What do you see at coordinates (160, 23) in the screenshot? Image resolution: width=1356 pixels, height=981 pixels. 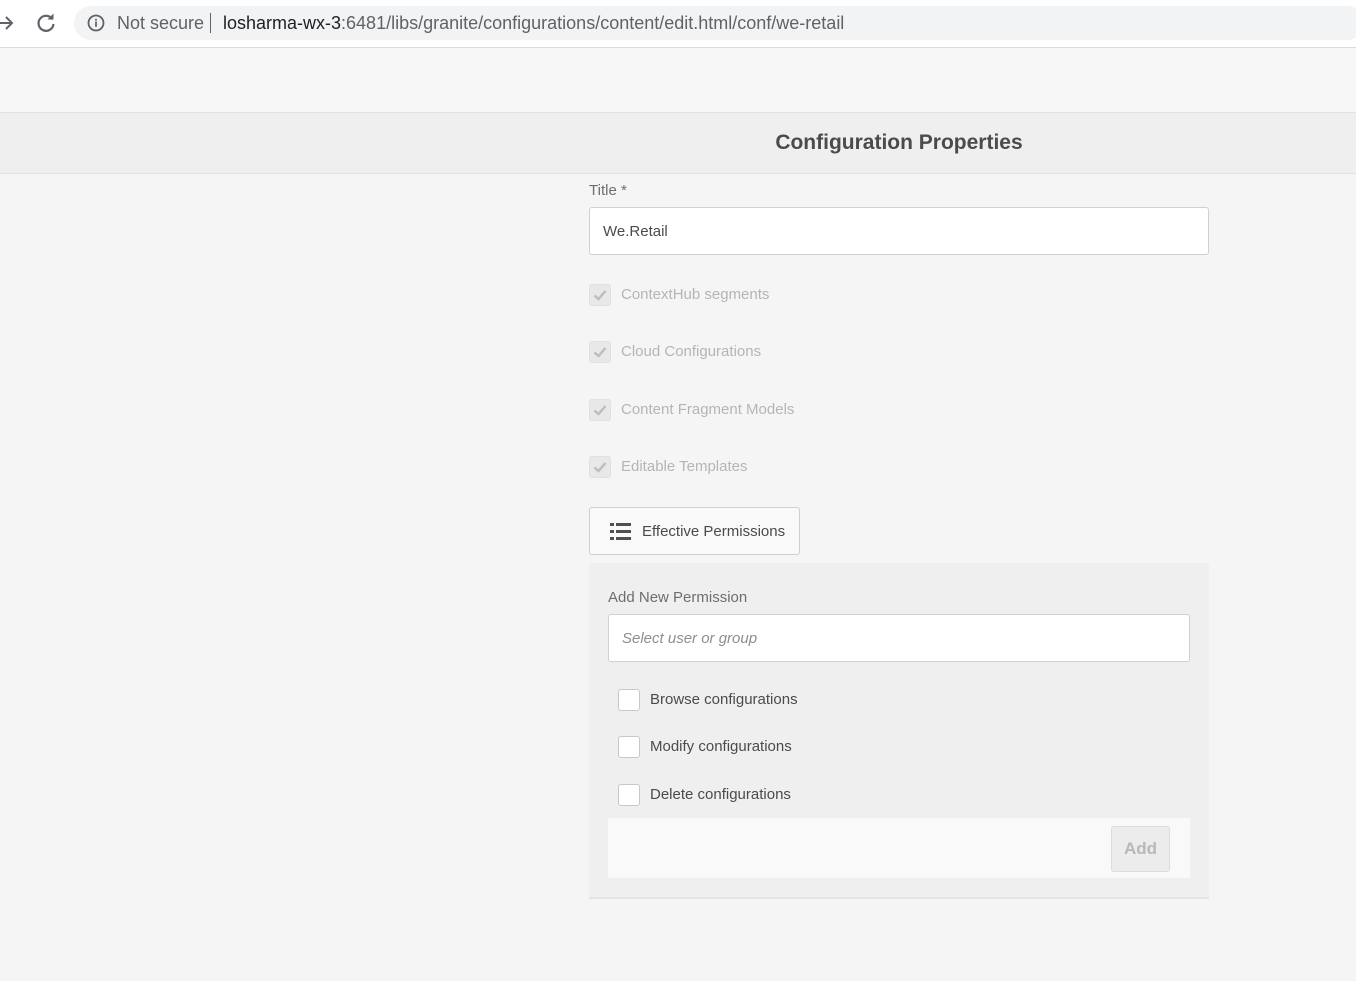 I see `security-status: Not secure` at bounding box center [160, 23].